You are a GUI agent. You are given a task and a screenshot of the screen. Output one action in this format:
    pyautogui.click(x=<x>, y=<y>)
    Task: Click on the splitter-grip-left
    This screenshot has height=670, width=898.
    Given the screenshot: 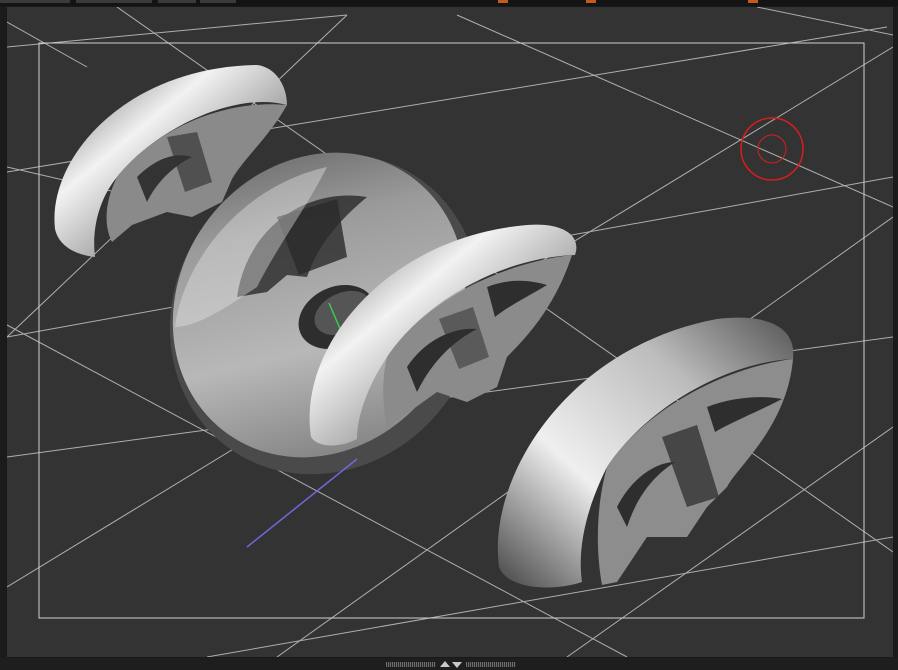 What is the action you would take?
    pyautogui.click(x=411, y=664)
    